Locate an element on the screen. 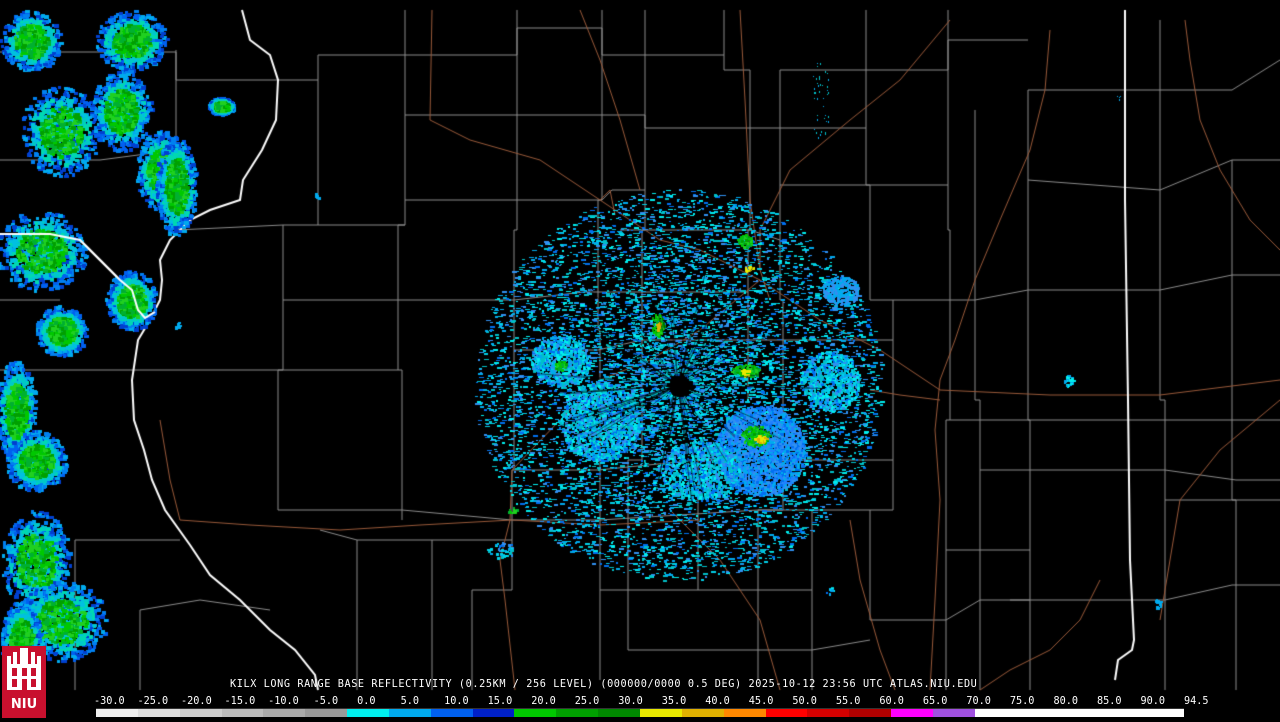  scale-label: 65.0 is located at coordinates (935, 701).